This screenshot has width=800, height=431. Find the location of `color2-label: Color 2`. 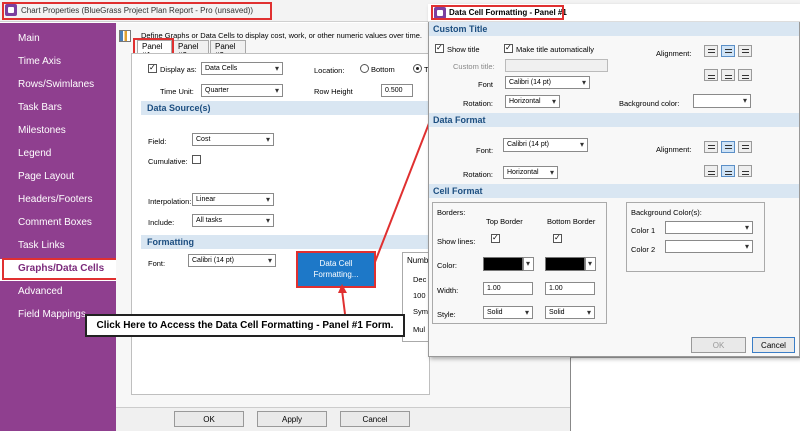

color2-label: Color 2 is located at coordinates (643, 249).